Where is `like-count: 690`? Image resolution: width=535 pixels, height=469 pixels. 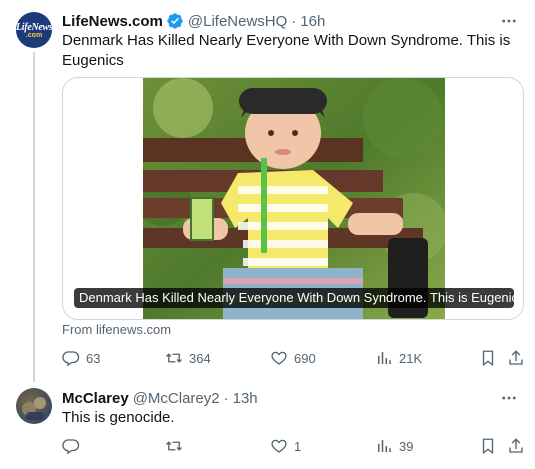
like-count: 690 is located at coordinates (305, 358).